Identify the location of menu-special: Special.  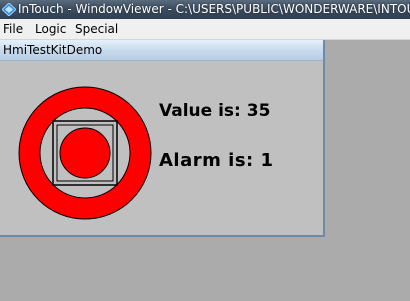
(96, 29).